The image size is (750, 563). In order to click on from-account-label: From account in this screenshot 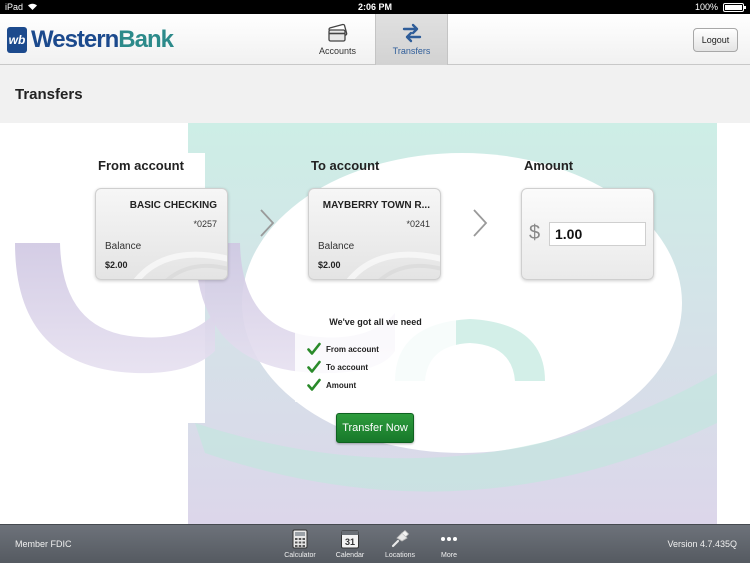, I will do `click(141, 165)`.